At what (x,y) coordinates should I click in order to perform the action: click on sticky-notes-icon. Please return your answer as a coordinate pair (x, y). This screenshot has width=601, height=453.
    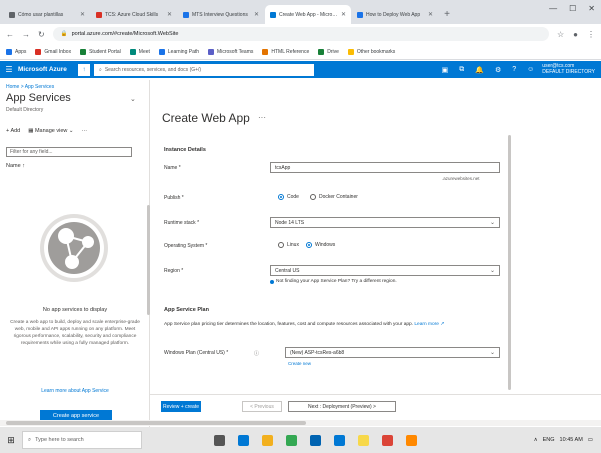
    Looking at the image, I should click on (363, 440).